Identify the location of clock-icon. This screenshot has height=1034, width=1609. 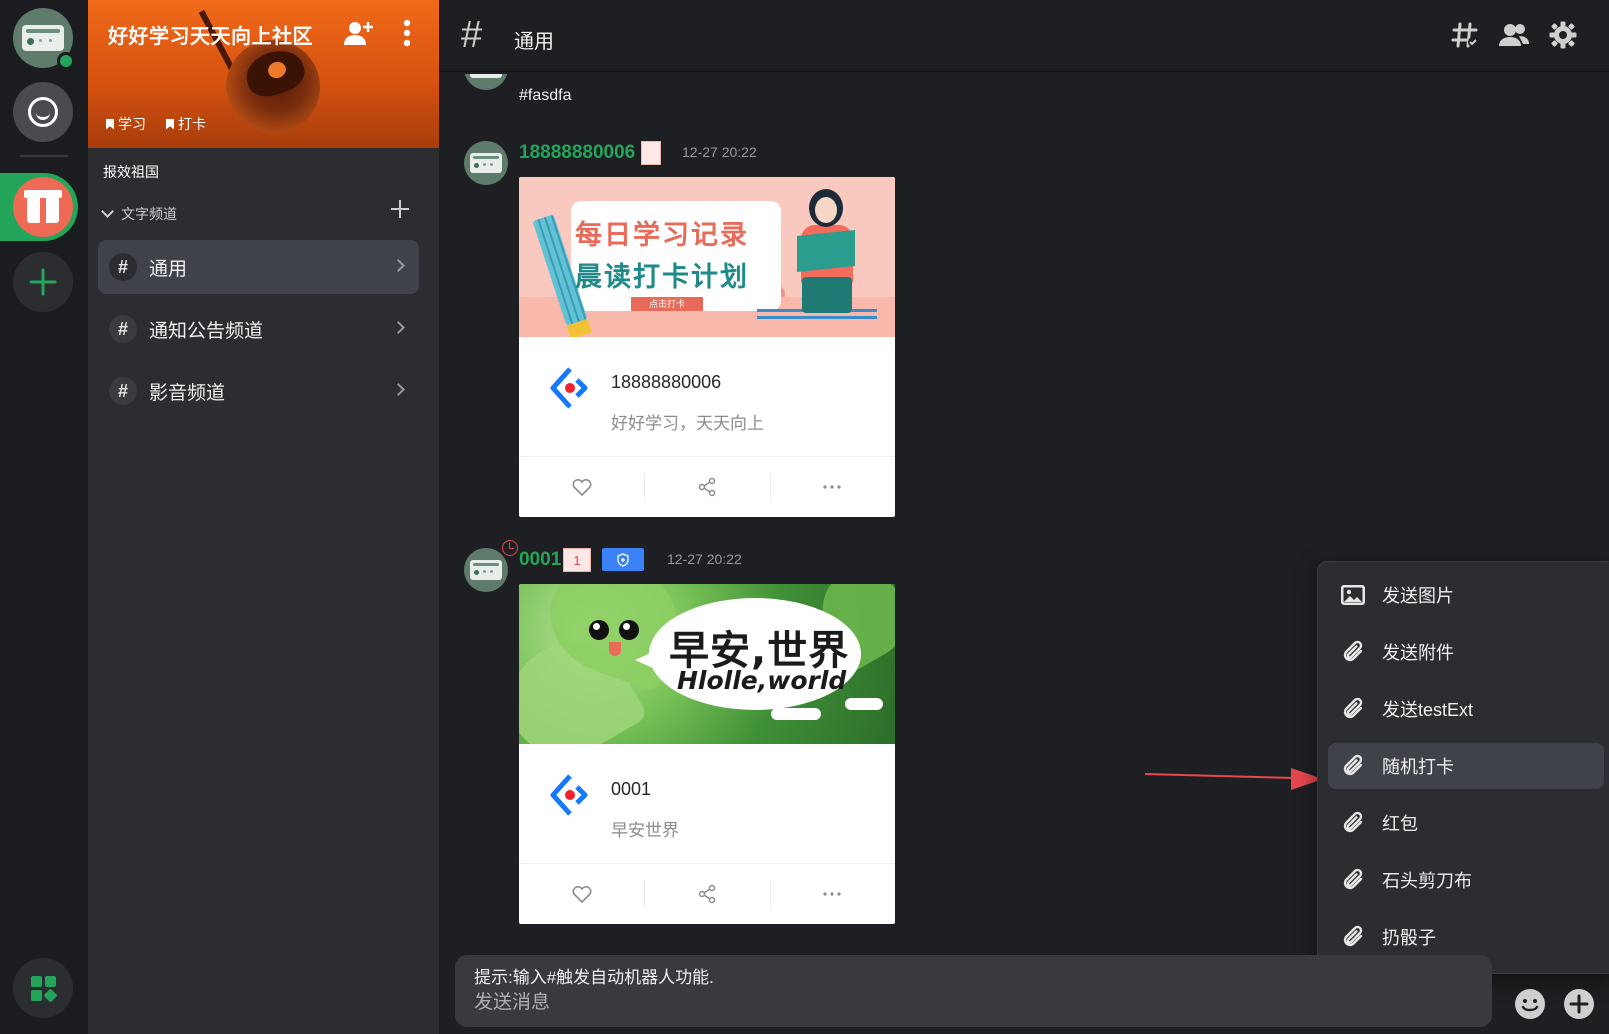
(510, 548).